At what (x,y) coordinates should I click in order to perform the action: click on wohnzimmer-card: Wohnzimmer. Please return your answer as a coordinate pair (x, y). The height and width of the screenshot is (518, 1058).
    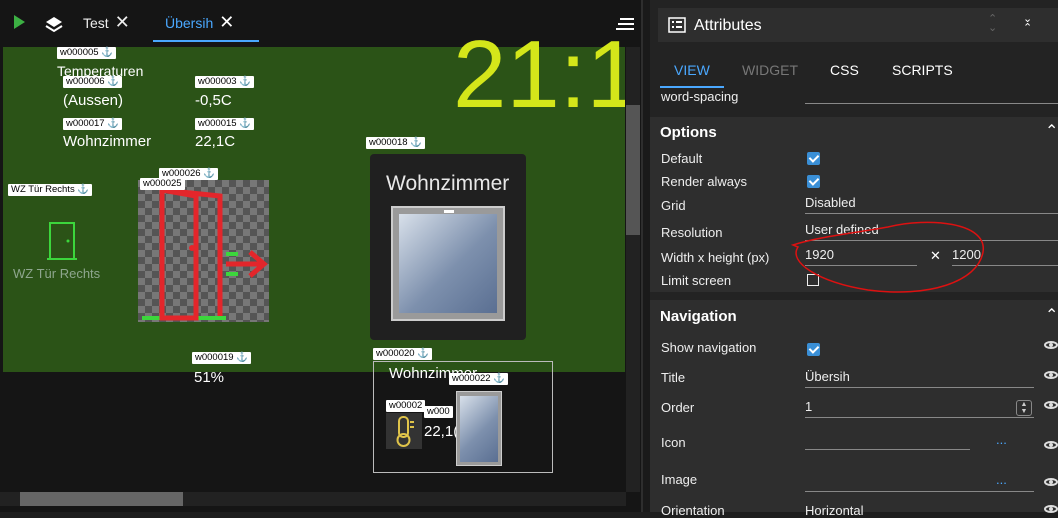
    Looking at the image, I should click on (448, 247).